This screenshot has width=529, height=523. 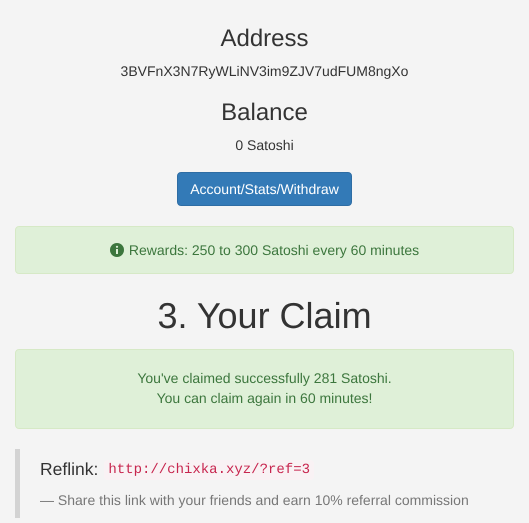 I want to click on info-icon, so click(x=117, y=250).